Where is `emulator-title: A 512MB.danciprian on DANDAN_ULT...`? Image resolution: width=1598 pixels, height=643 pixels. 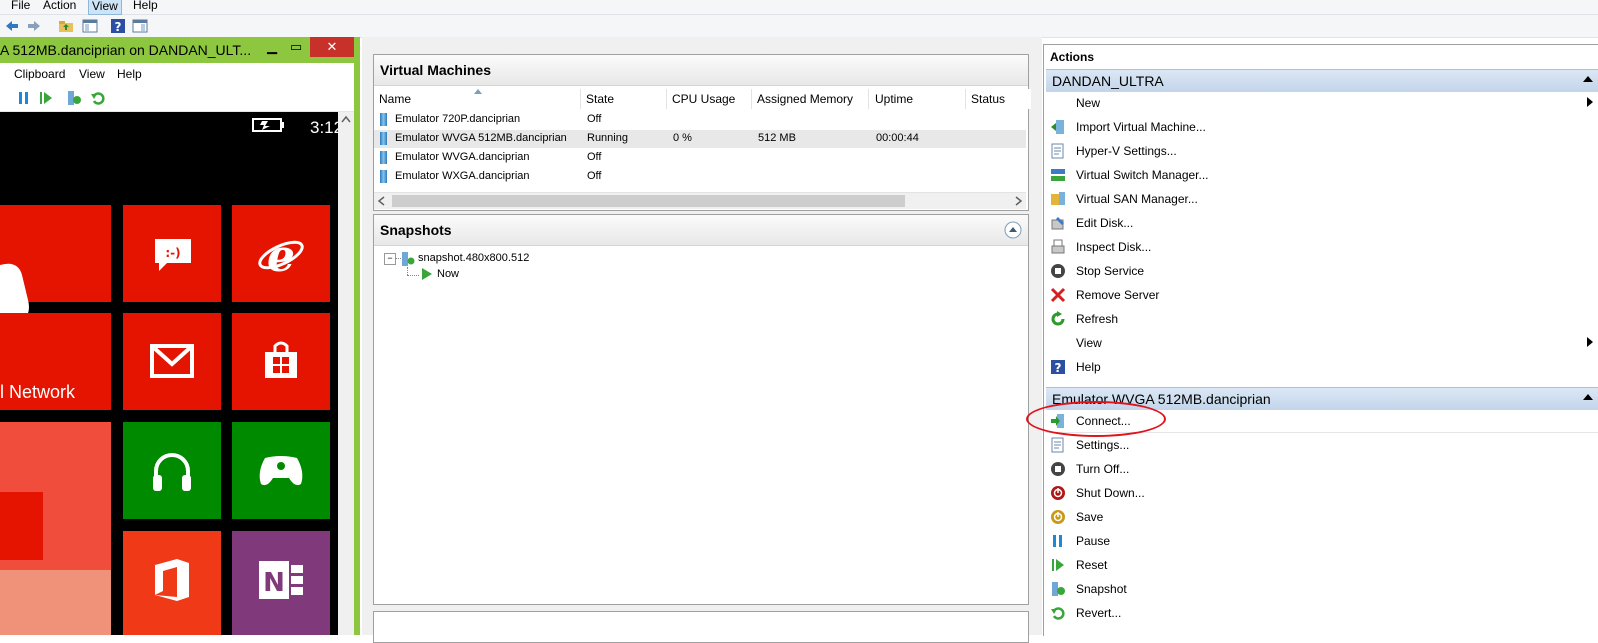
emulator-title: A 512MB.danciprian on DANDAN_ULT... is located at coordinates (126, 50).